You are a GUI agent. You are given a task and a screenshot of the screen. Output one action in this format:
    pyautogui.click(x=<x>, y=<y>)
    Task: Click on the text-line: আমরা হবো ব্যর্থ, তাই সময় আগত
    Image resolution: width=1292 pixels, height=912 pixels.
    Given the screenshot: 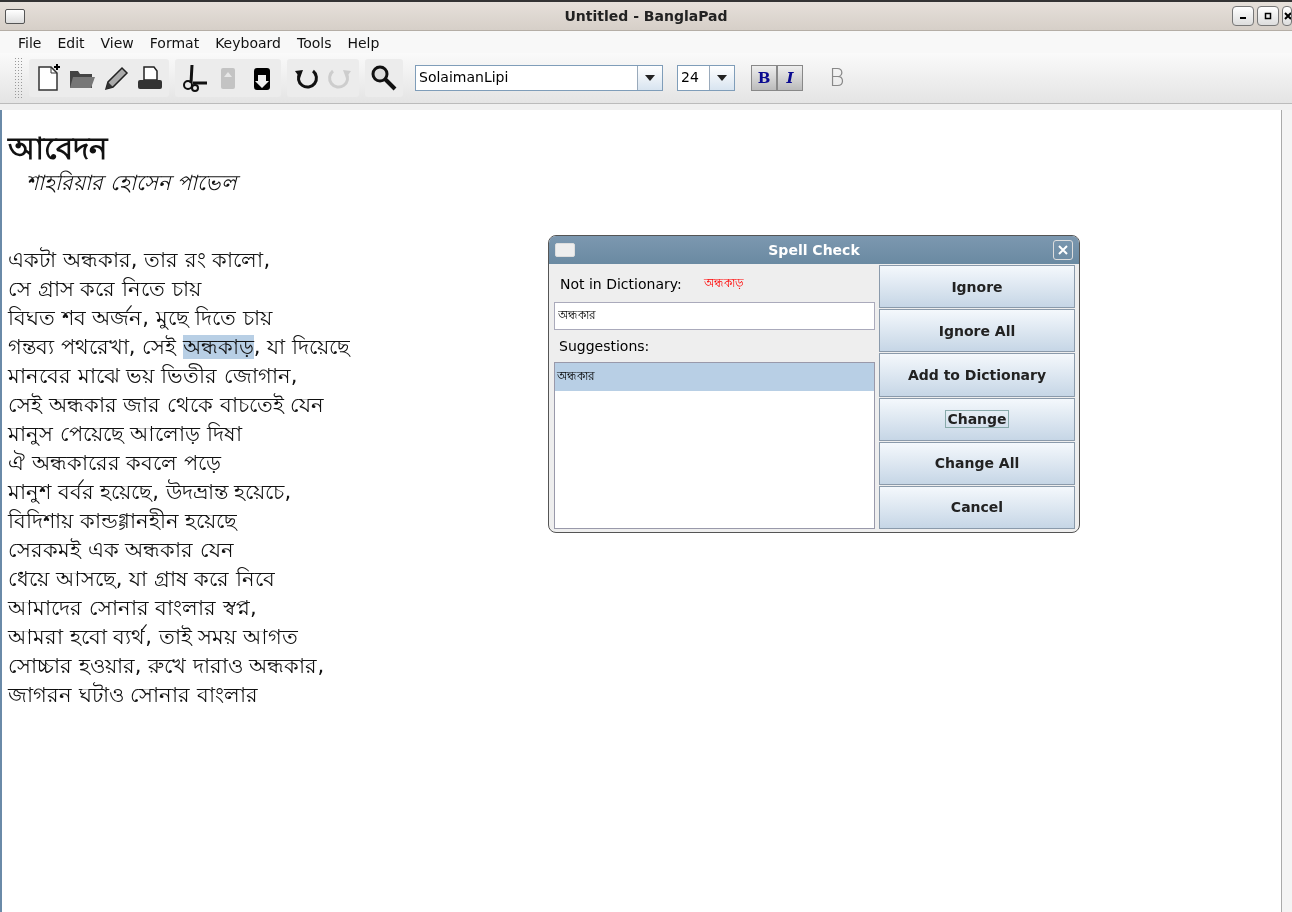 What is the action you would take?
    pyautogui.click(x=153, y=637)
    